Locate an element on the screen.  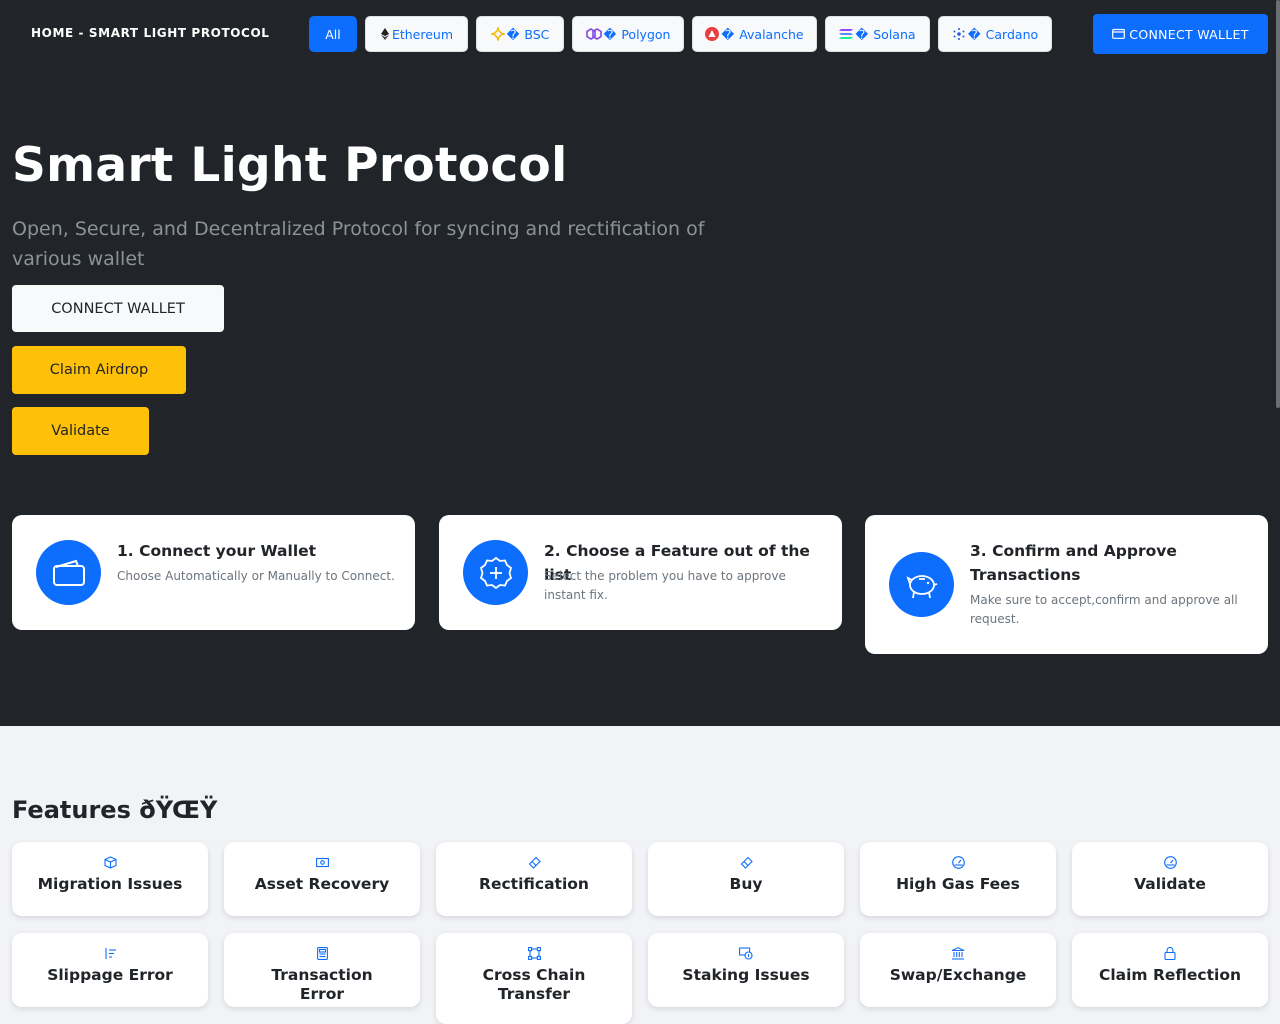
cash-icon is located at coordinates (322, 862).